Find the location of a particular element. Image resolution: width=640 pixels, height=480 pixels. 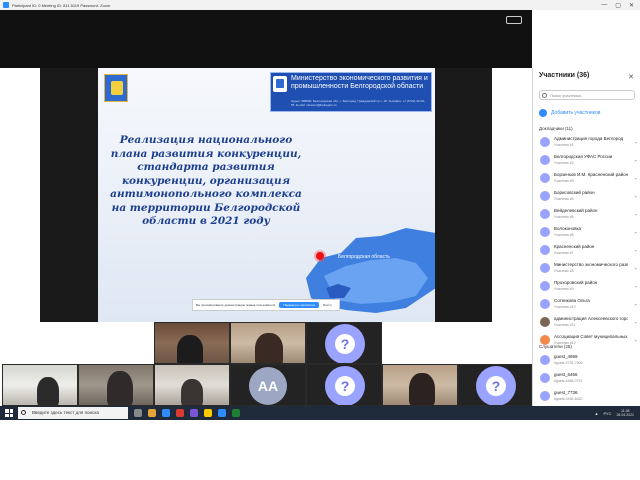

edge-browser-icon is located at coordinates (166, 413).